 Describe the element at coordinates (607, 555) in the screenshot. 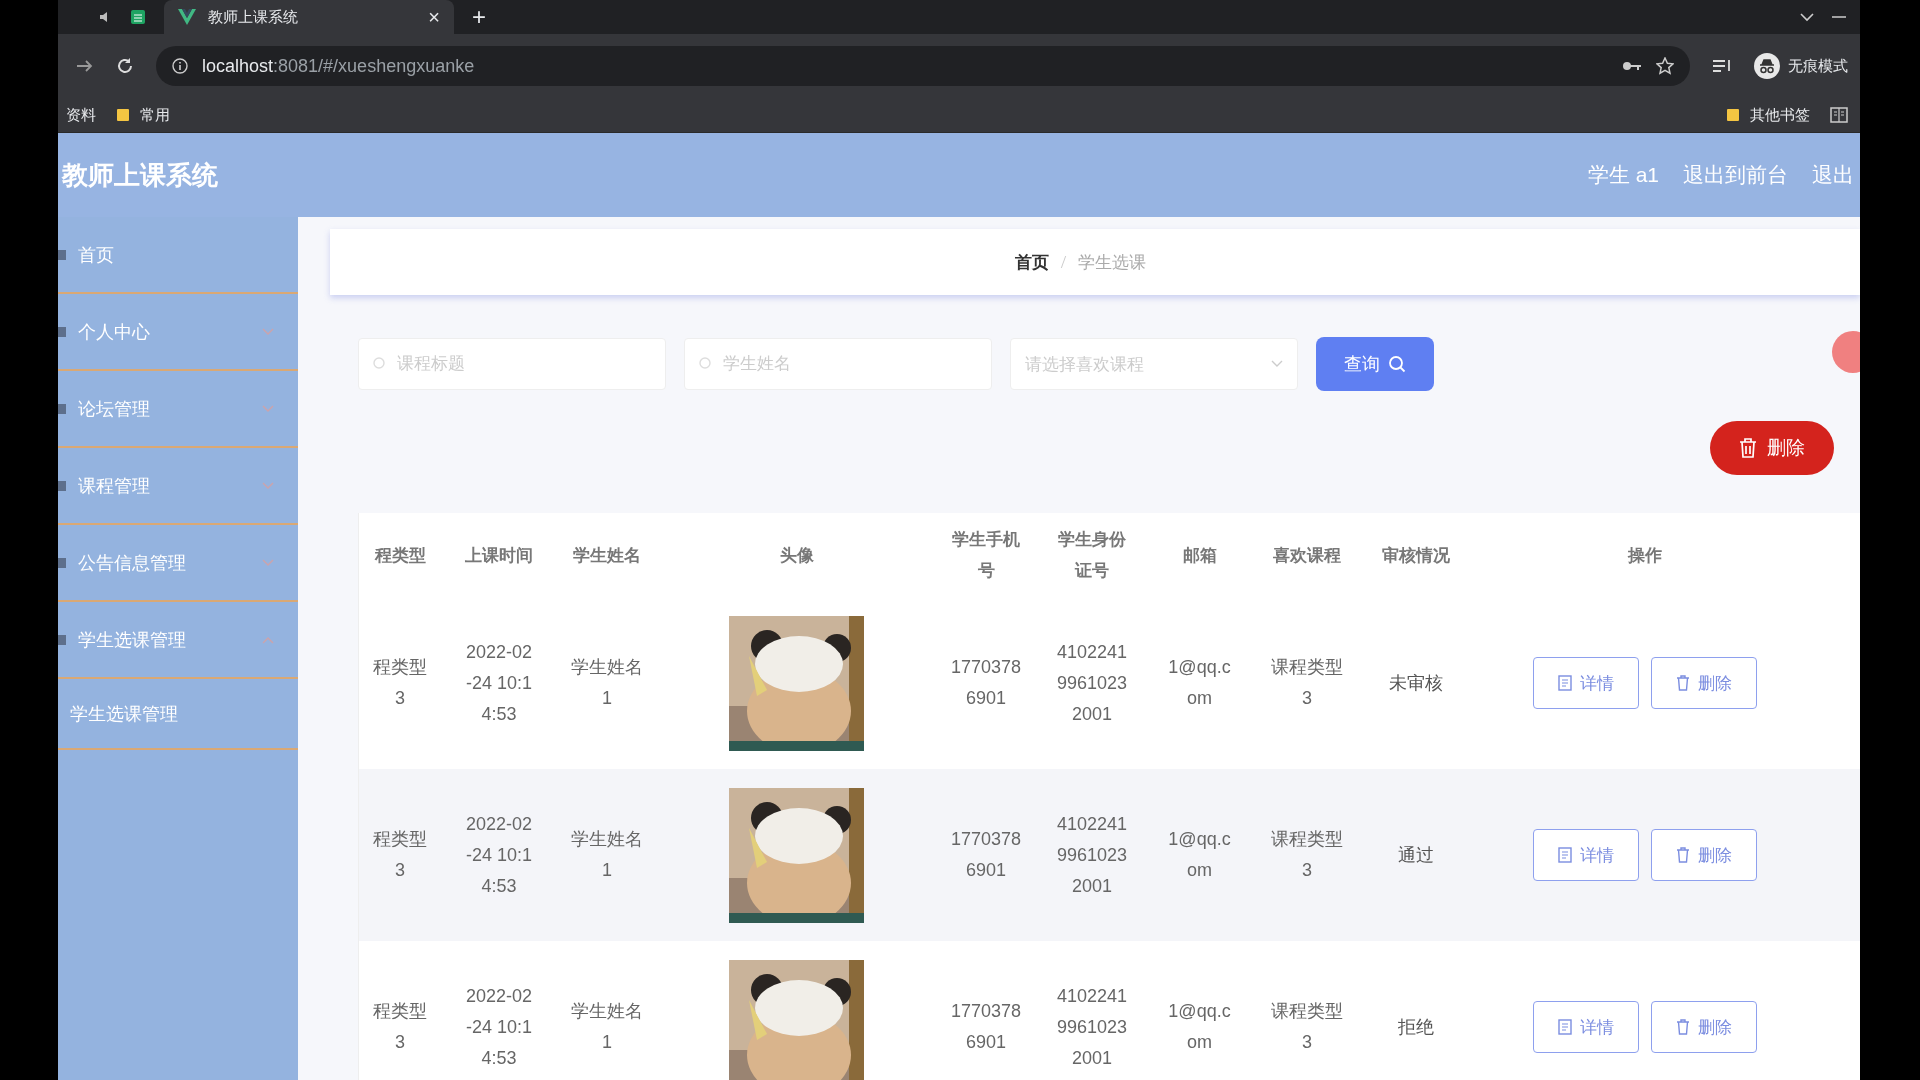

I see `column-header: 学生姓名` at that location.